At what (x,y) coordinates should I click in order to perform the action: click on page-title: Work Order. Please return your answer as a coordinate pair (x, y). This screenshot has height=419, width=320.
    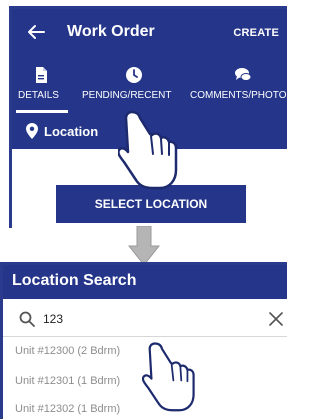
    Looking at the image, I should click on (111, 31).